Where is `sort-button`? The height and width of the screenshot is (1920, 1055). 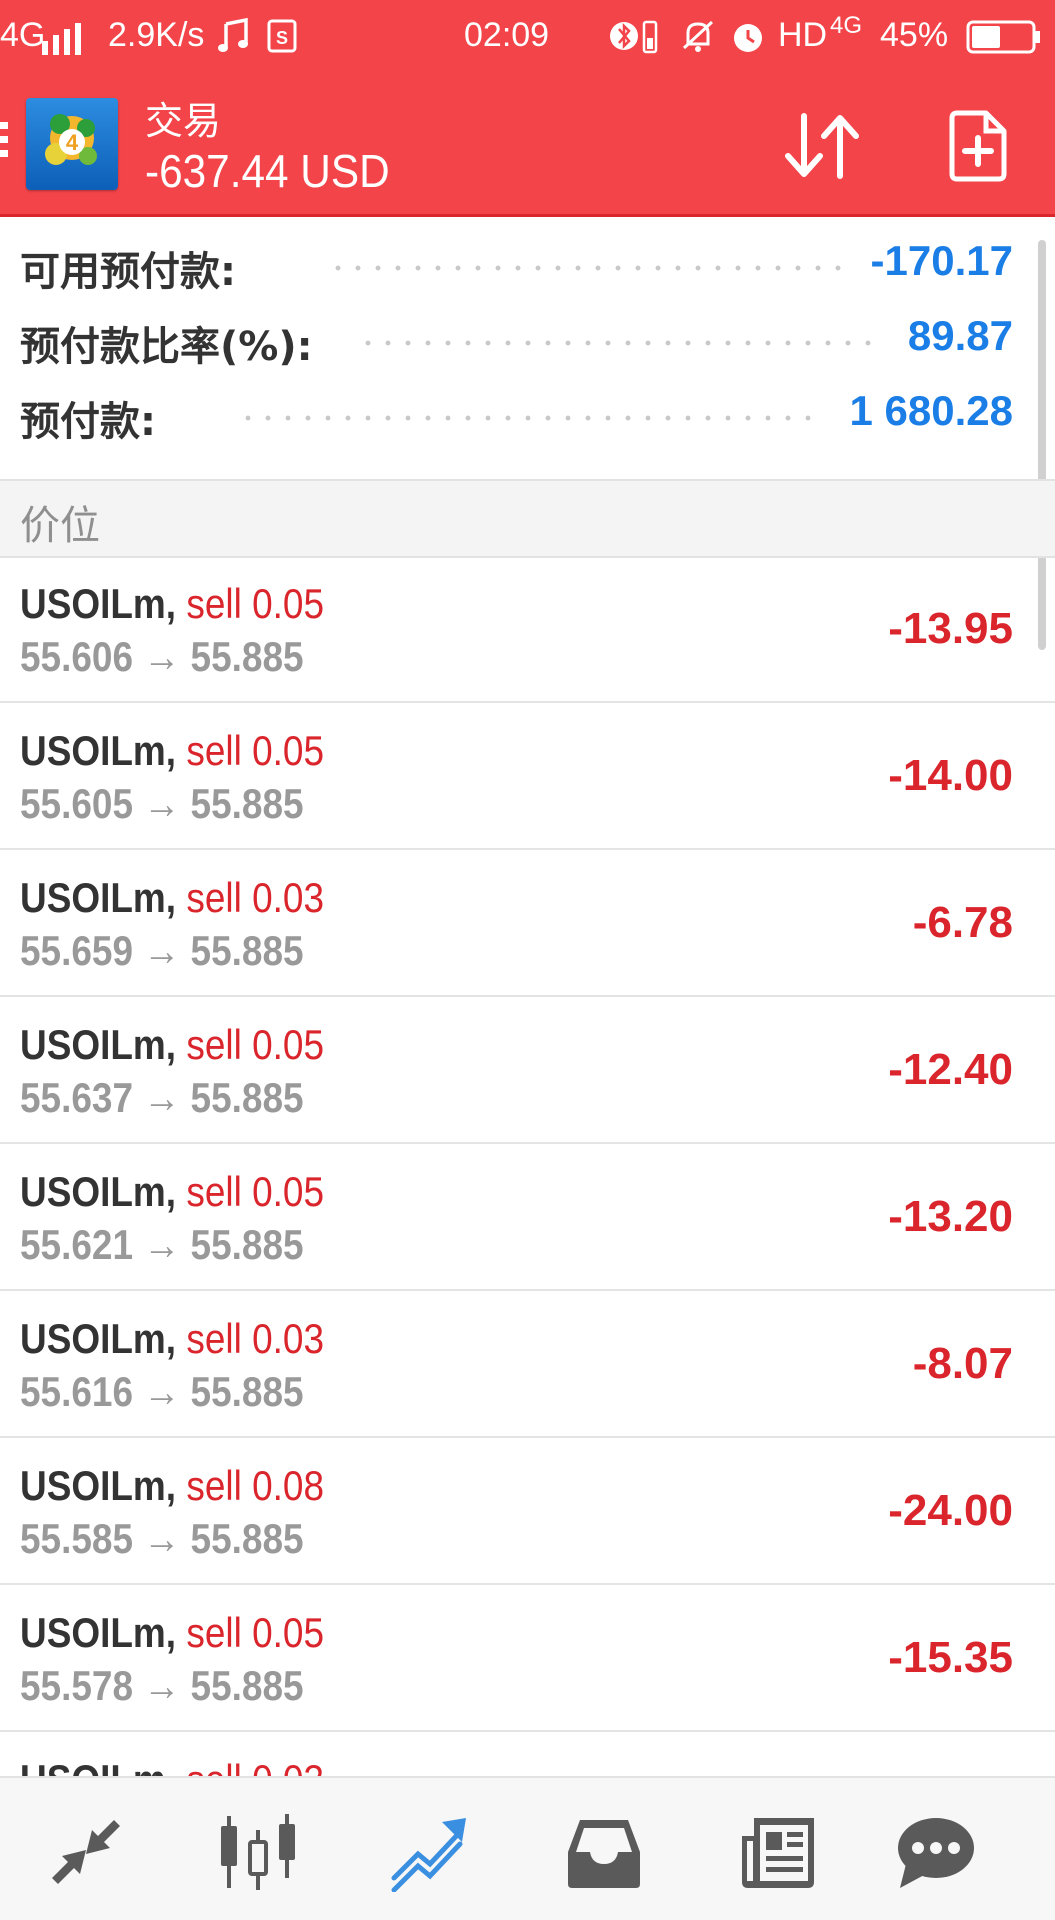 sort-button is located at coordinates (822, 146).